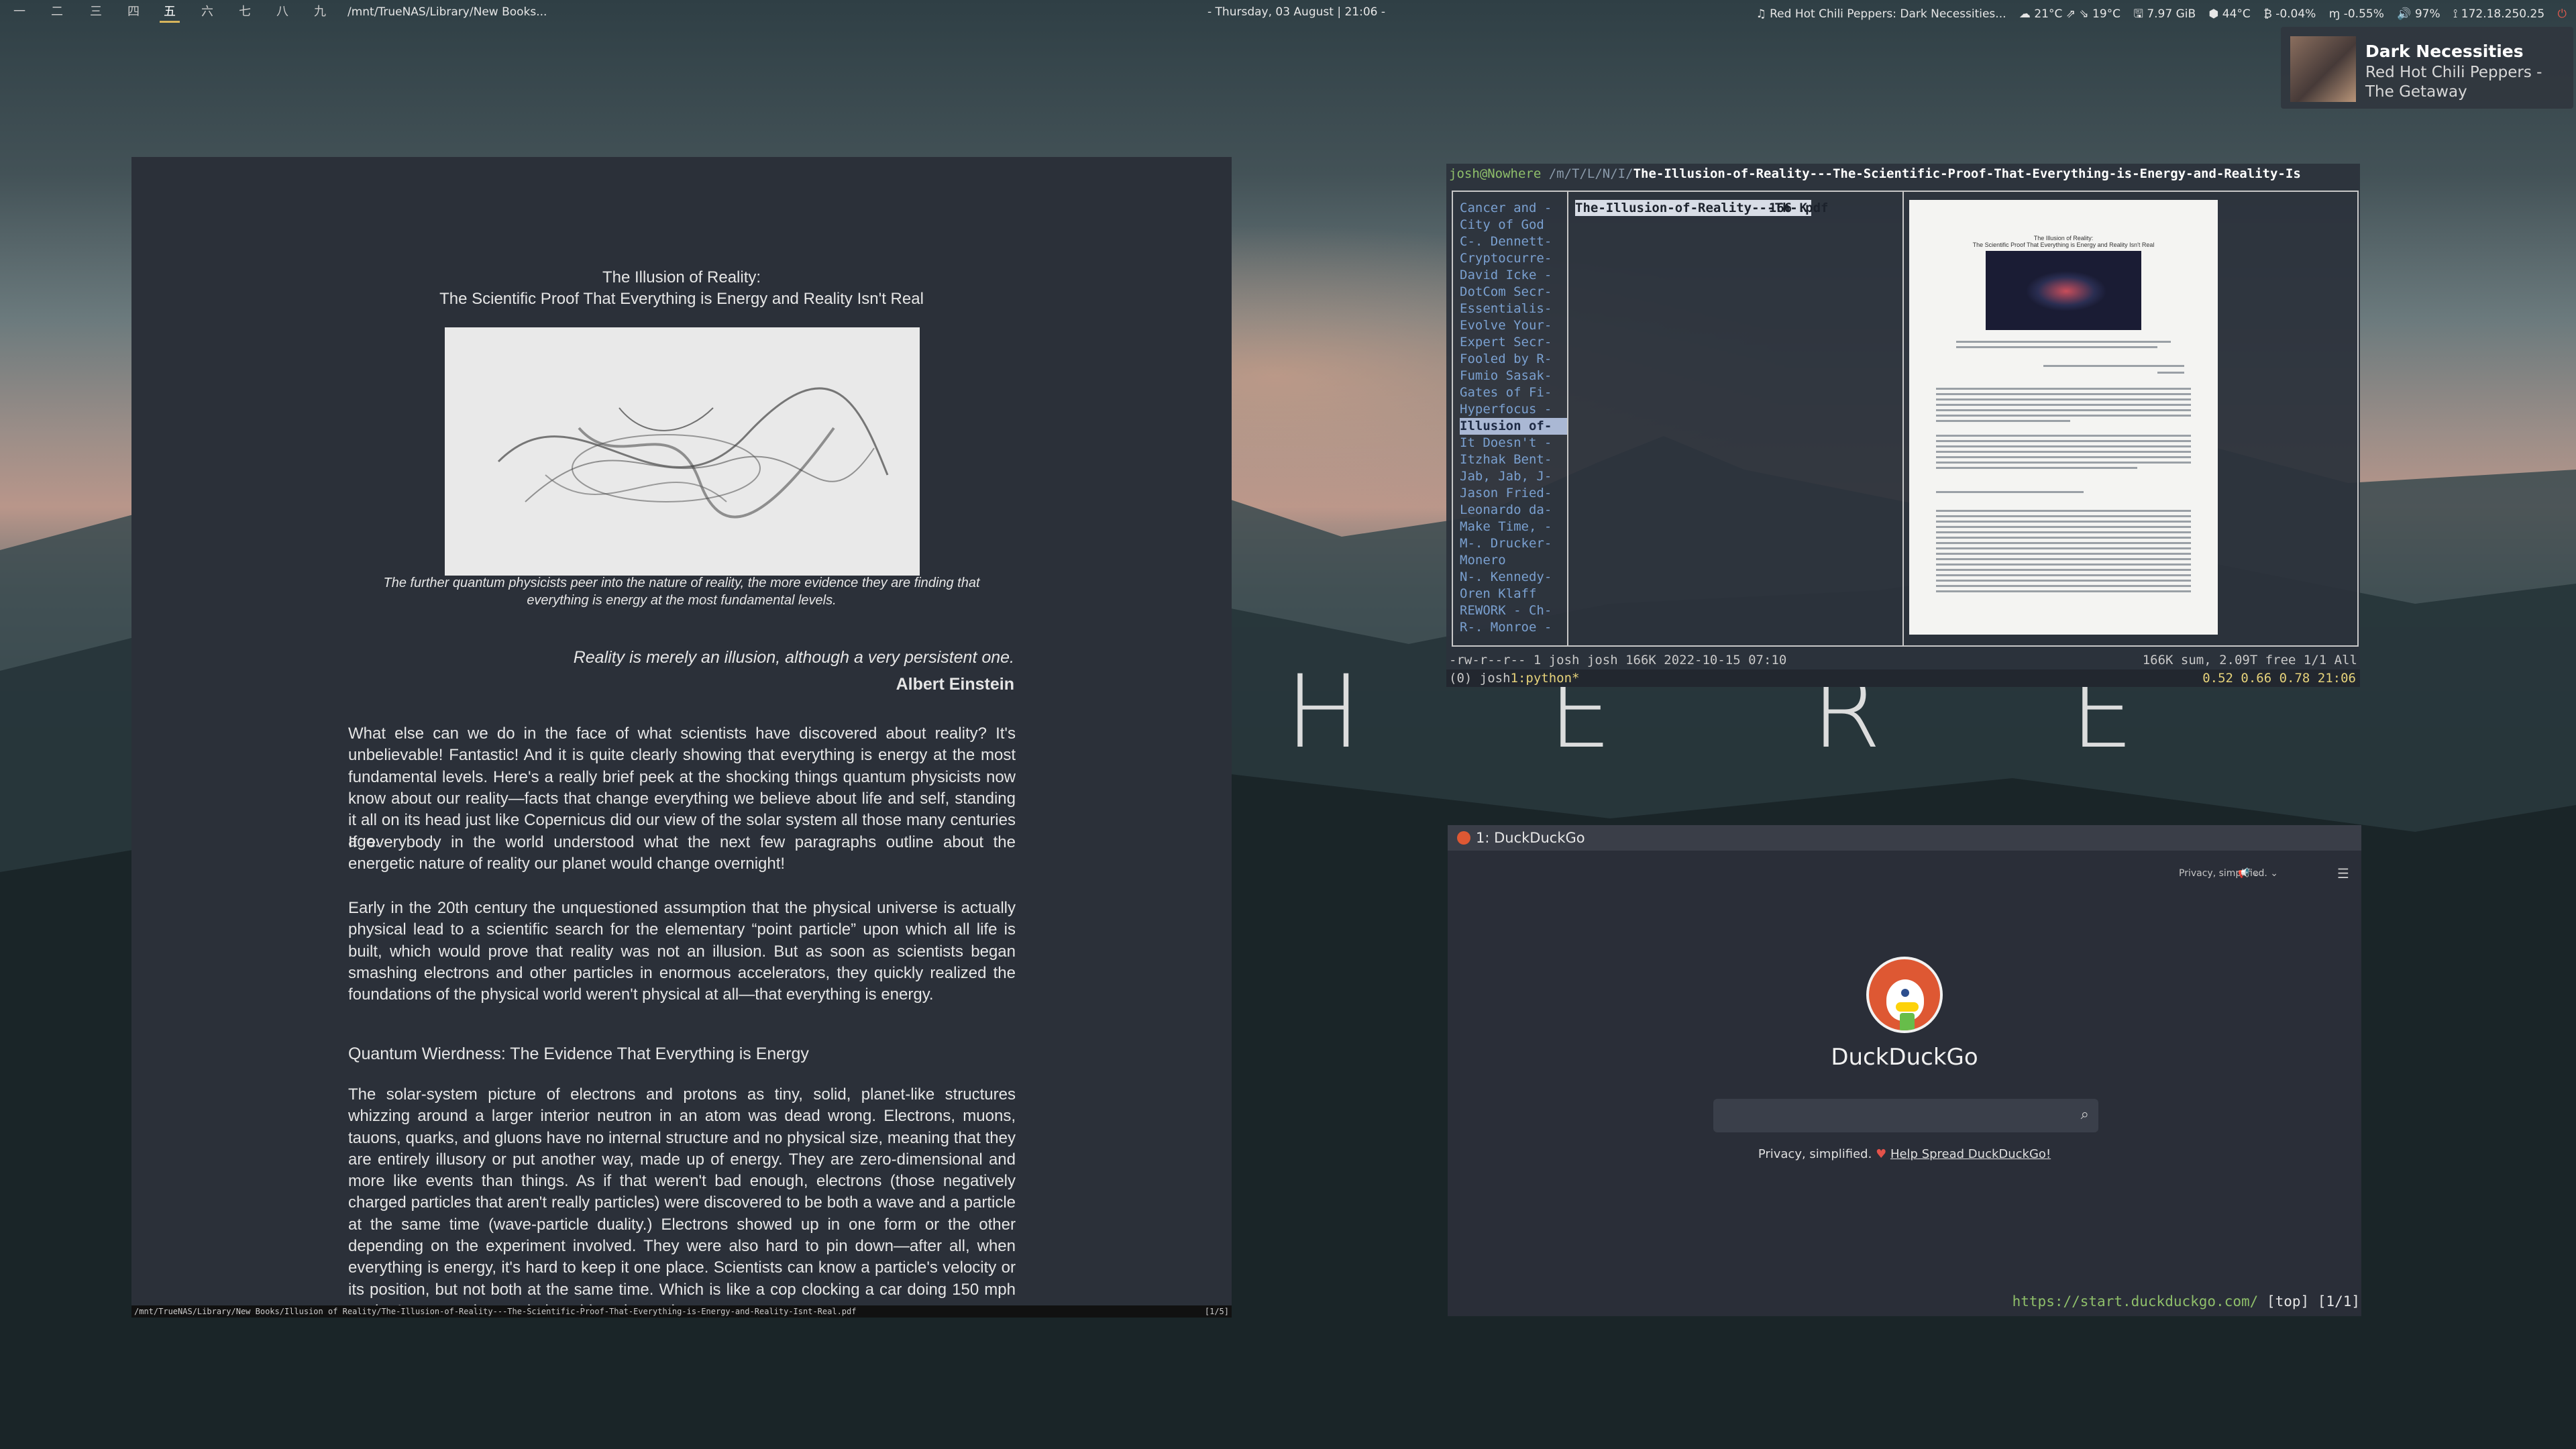 The image size is (2576, 1449). I want to click on duck-eye, so click(1905, 993).